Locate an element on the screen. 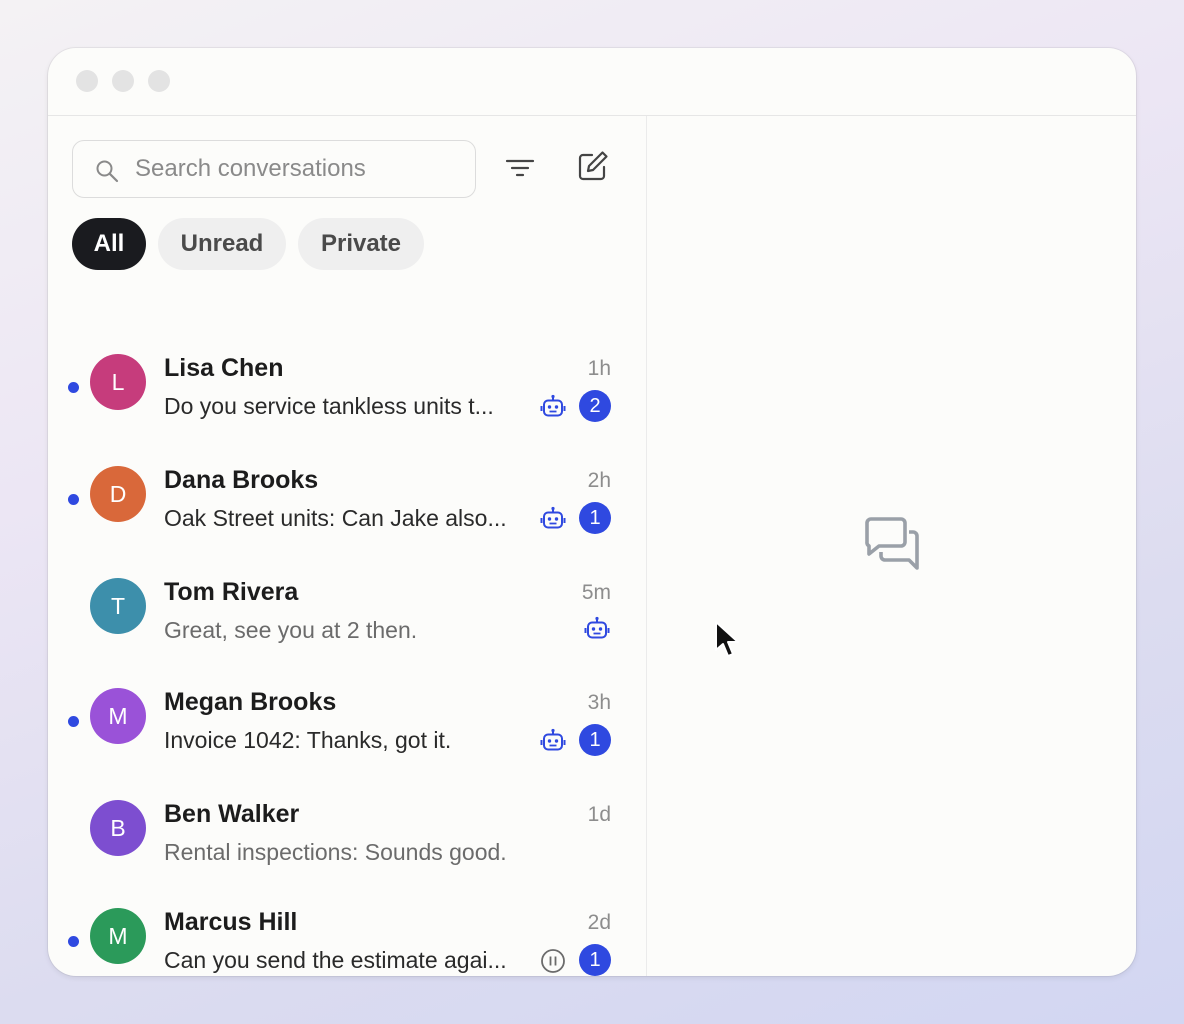  filter-icon is located at coordinates (520, 168).